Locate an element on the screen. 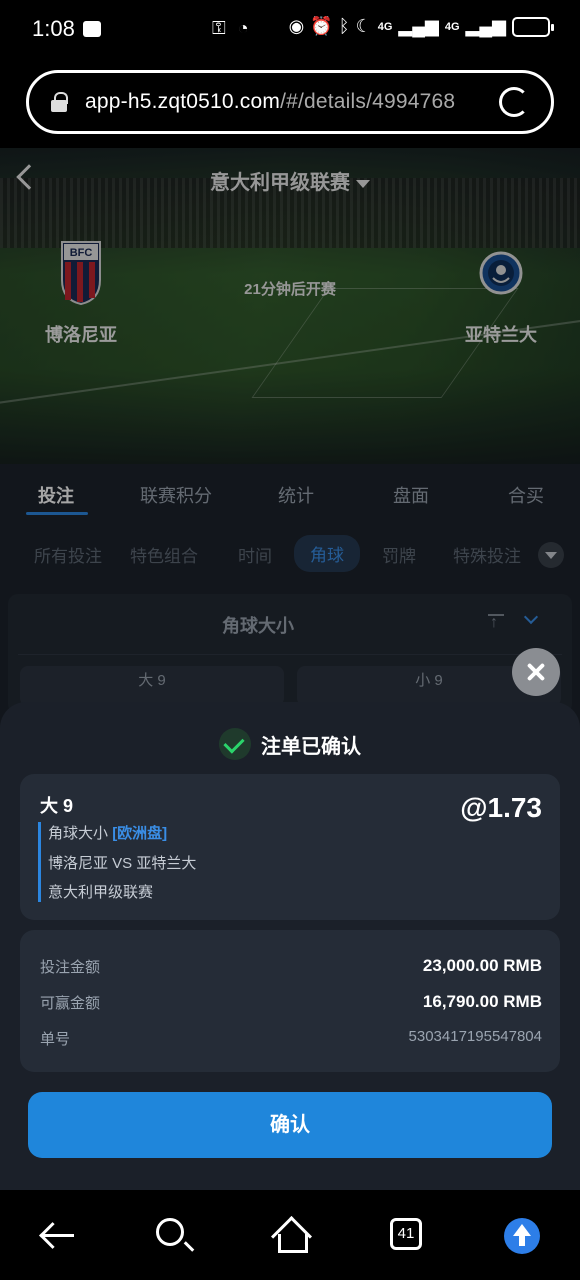 The image size is (580, 1280). signal-icon-2: ▂▄▆ is located at coordinates (485, 26).